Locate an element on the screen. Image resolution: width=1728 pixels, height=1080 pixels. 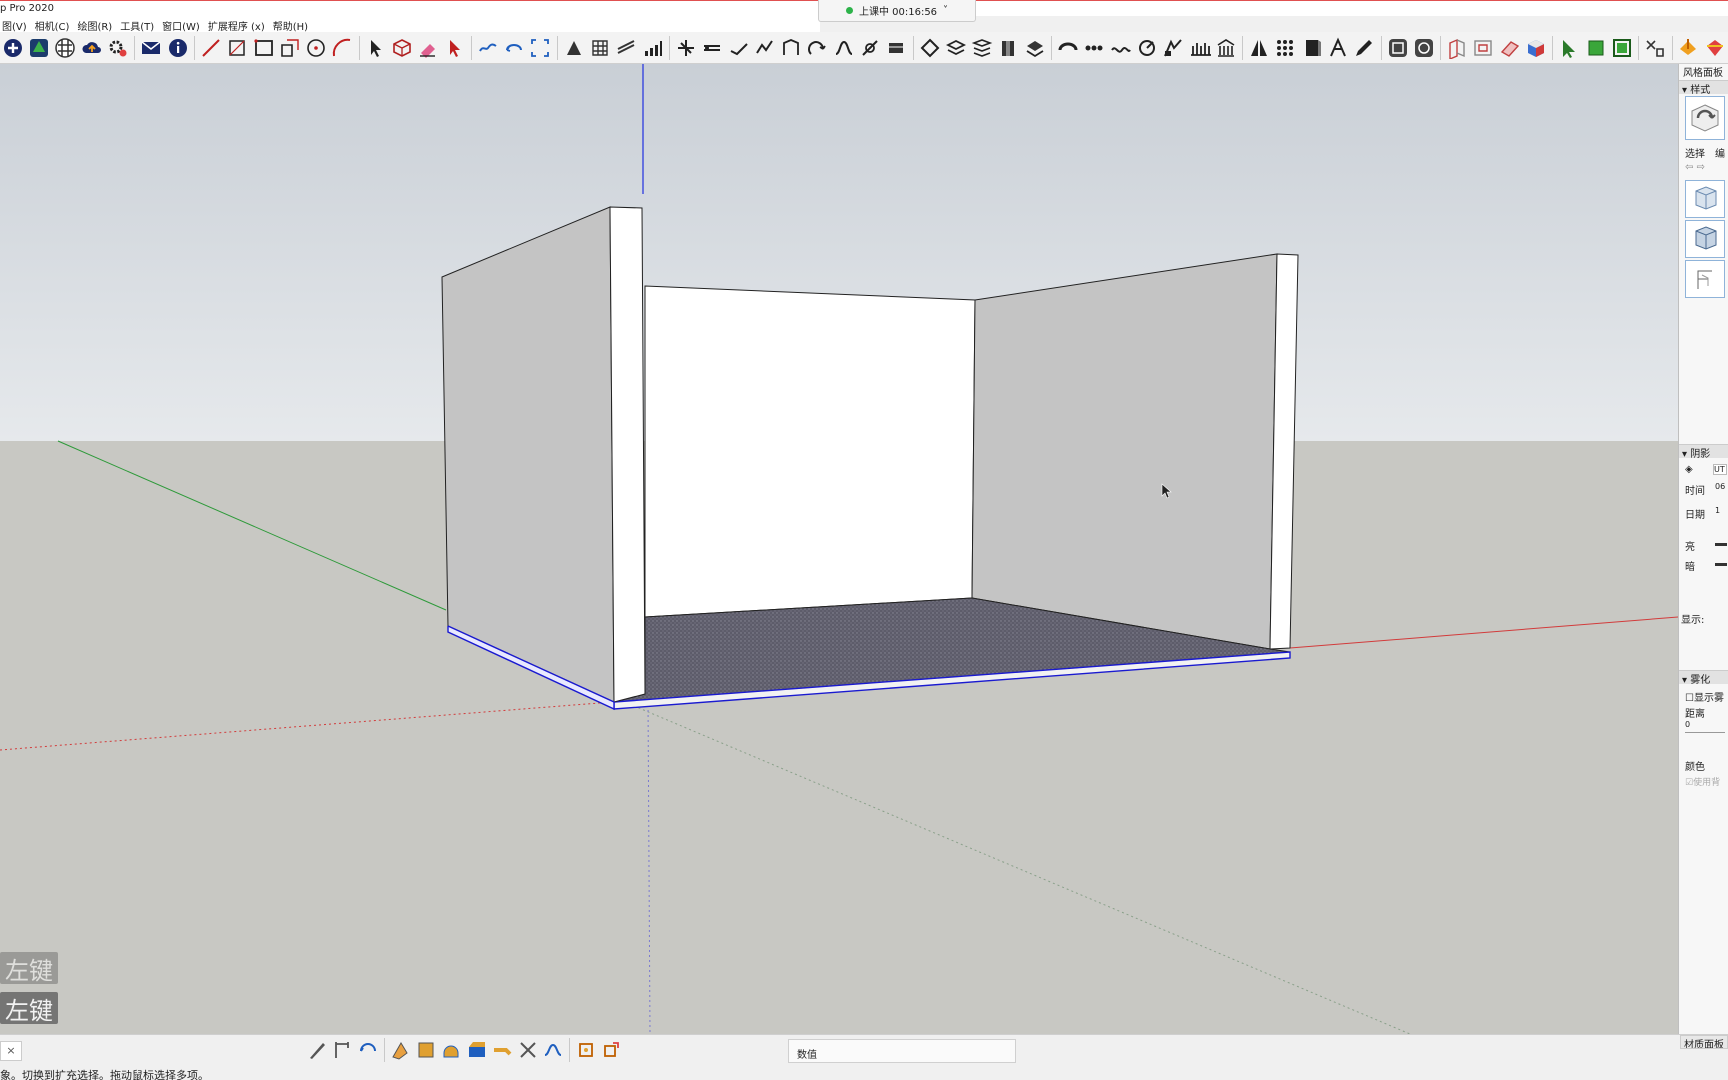
distance-slider is located at coordinates (1705, 732).